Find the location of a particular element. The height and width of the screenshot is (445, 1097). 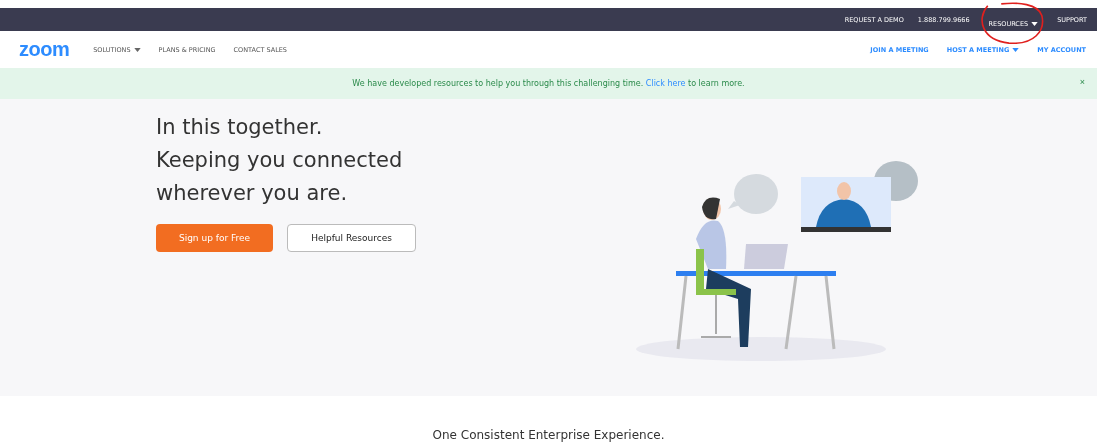

close-button: × is located at coordinates (1082, 82).